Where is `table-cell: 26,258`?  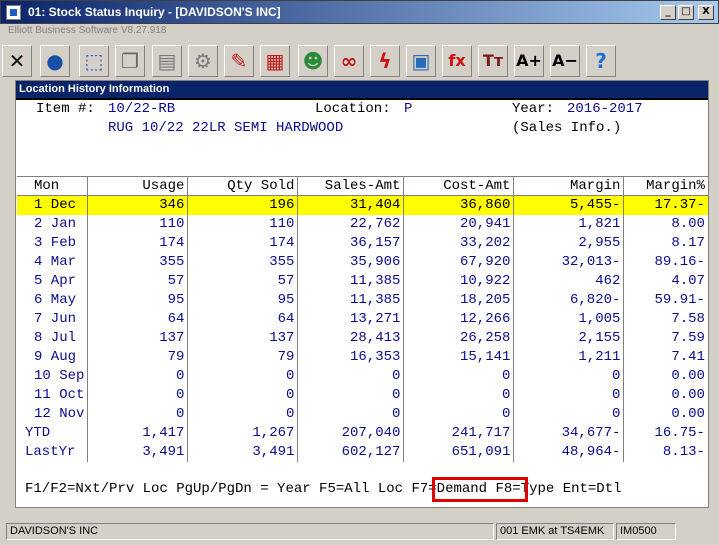 table-cell: 26,258 is located at coordinates (458, 338).